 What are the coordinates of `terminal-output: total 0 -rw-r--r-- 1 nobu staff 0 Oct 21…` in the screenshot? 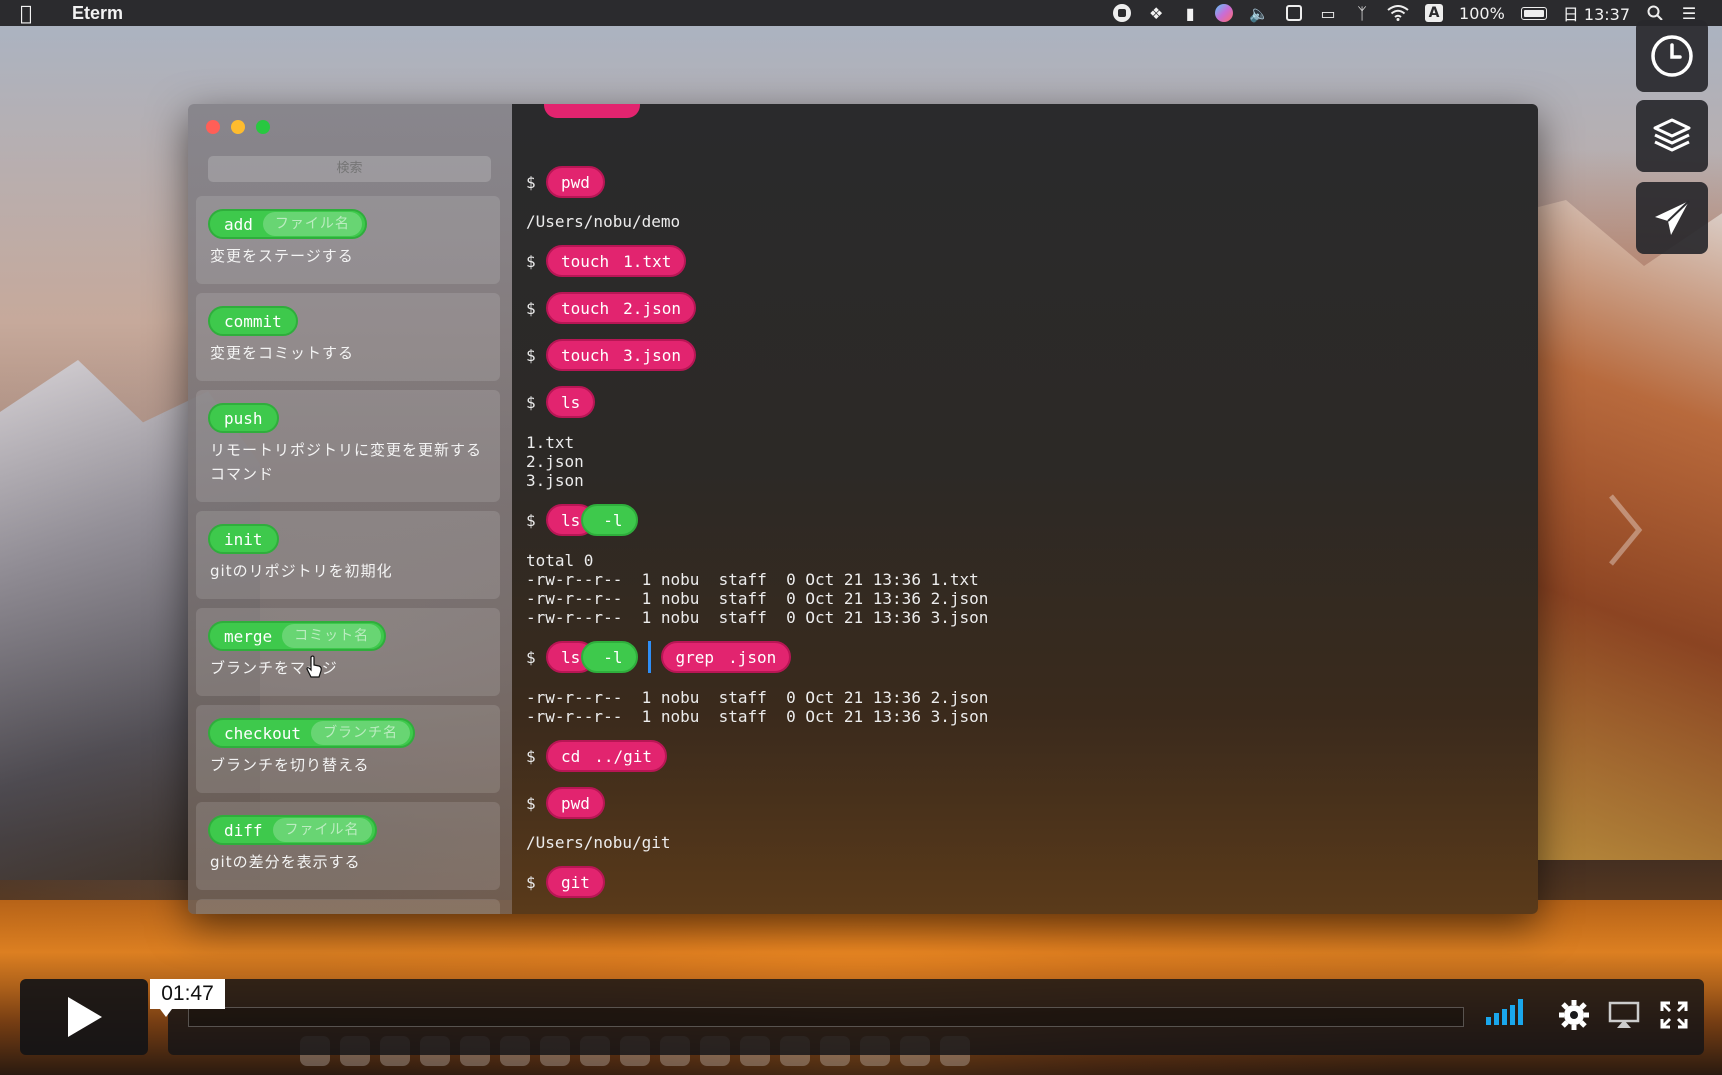 It's located at (757, 589).